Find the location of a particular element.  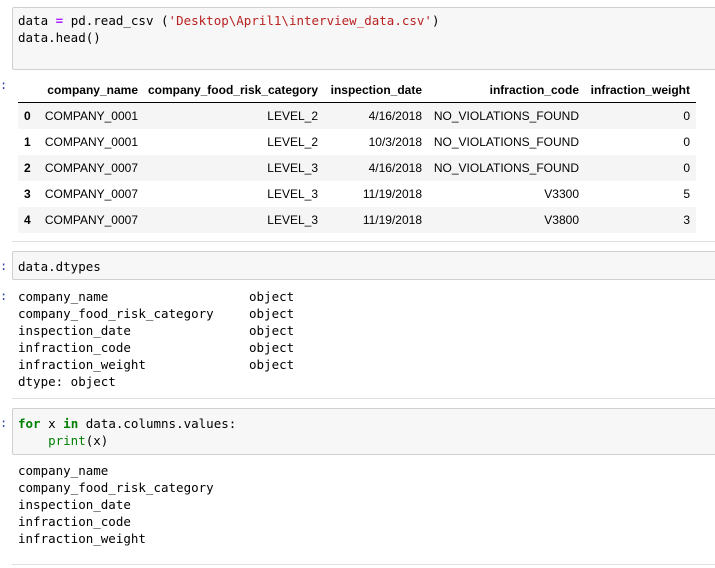

column-header-inspection-date: inspection_date is located at coordinates (376, 90).